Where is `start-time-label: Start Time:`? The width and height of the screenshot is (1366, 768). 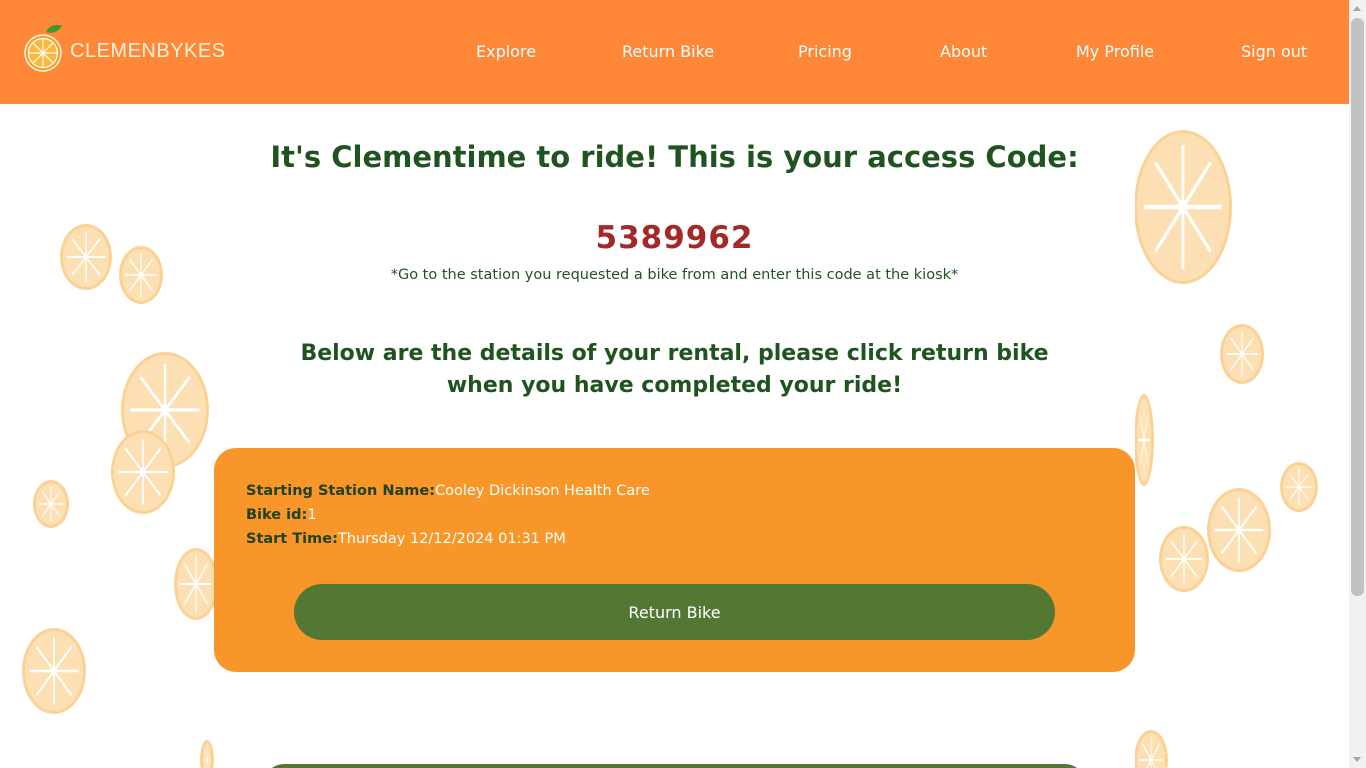
start-time-label: Start Time: is located at coordinates (292, 539).